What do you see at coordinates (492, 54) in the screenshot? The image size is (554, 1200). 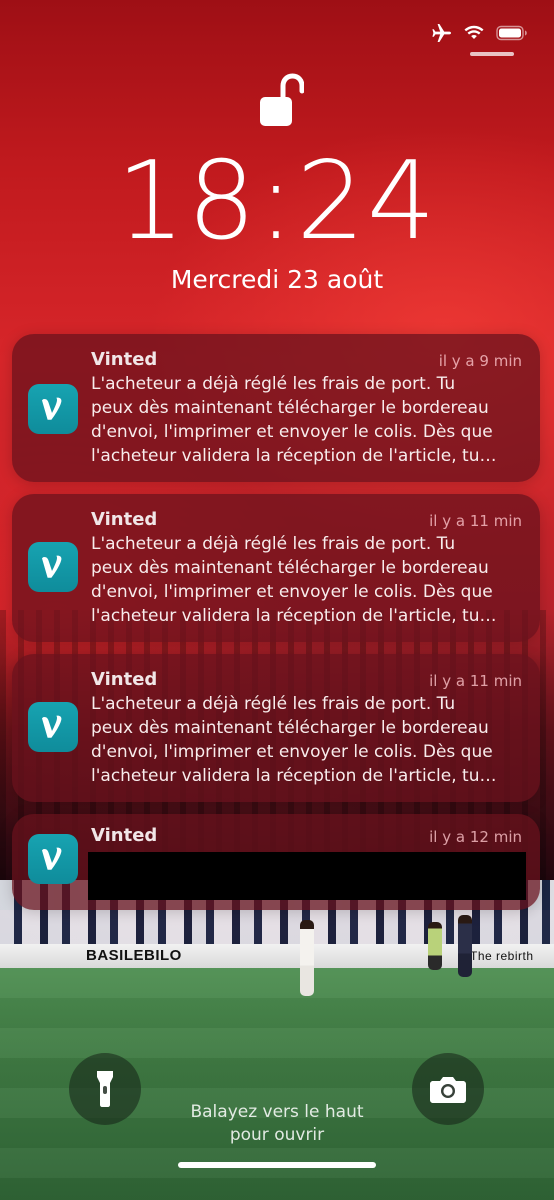 I see `control-center-indicator` at bounding box center [492, 54].